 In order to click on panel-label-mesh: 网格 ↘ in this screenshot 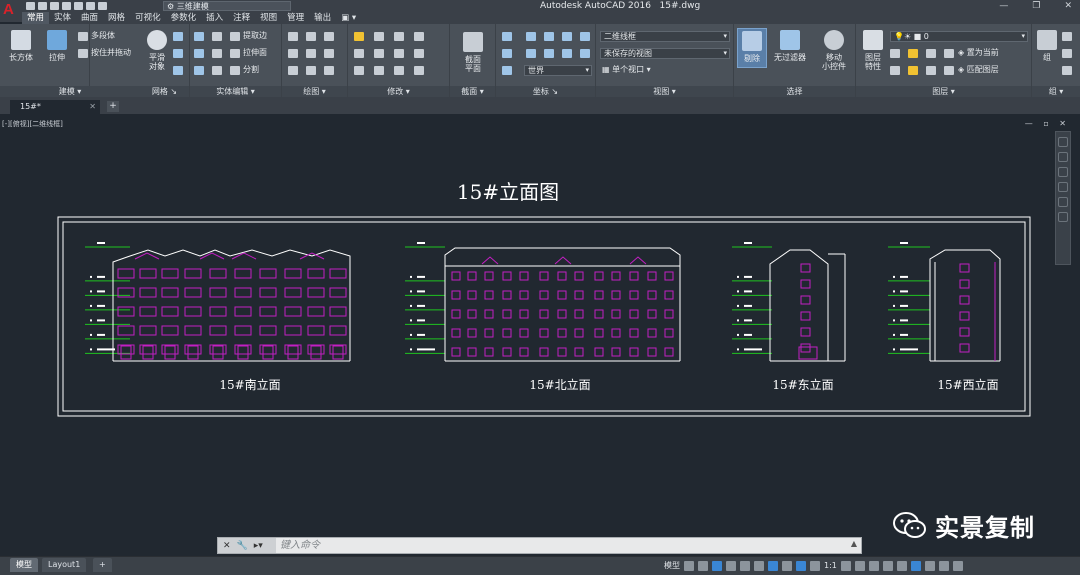, I will do `click(164, 91)`.